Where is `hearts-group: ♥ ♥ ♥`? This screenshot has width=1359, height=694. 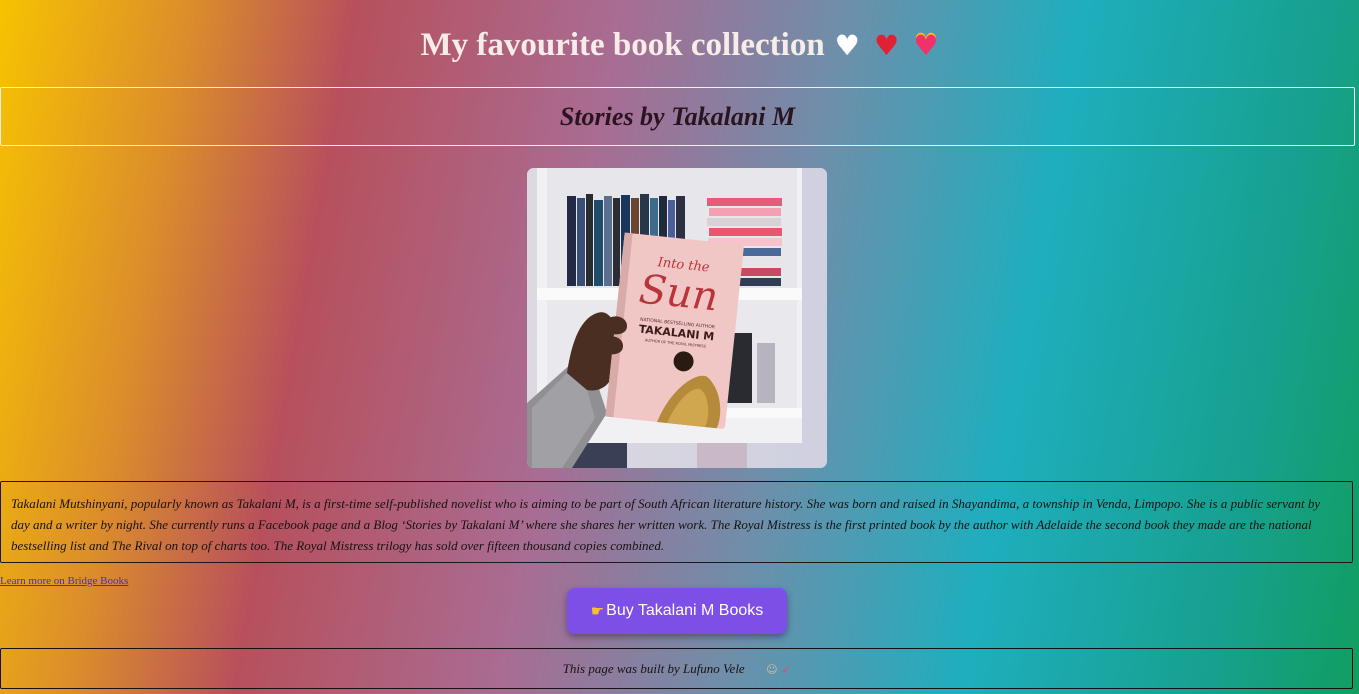
hearts-group: ♥ ♥ ♥ is located at coordinates (884, 45).